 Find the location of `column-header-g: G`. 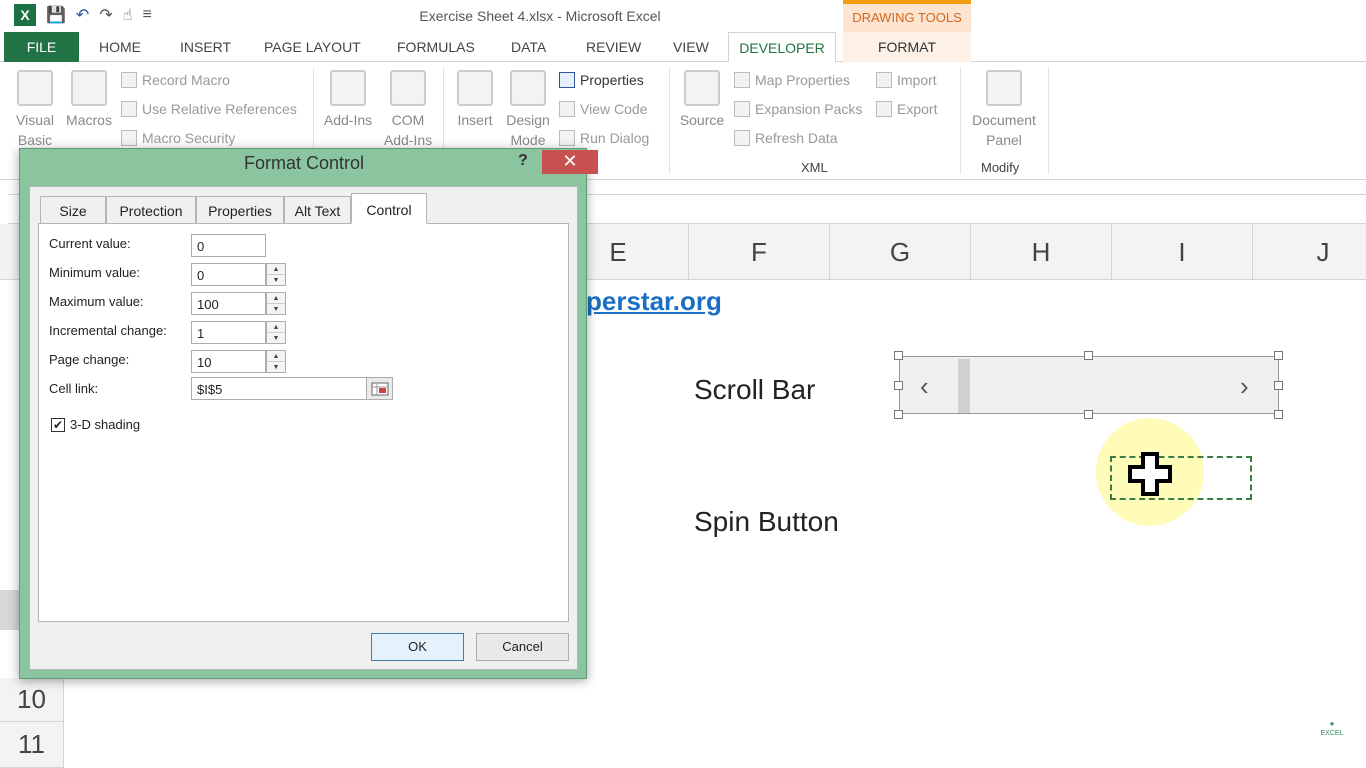

column-header-g: G is located at coordinates (900, 252).